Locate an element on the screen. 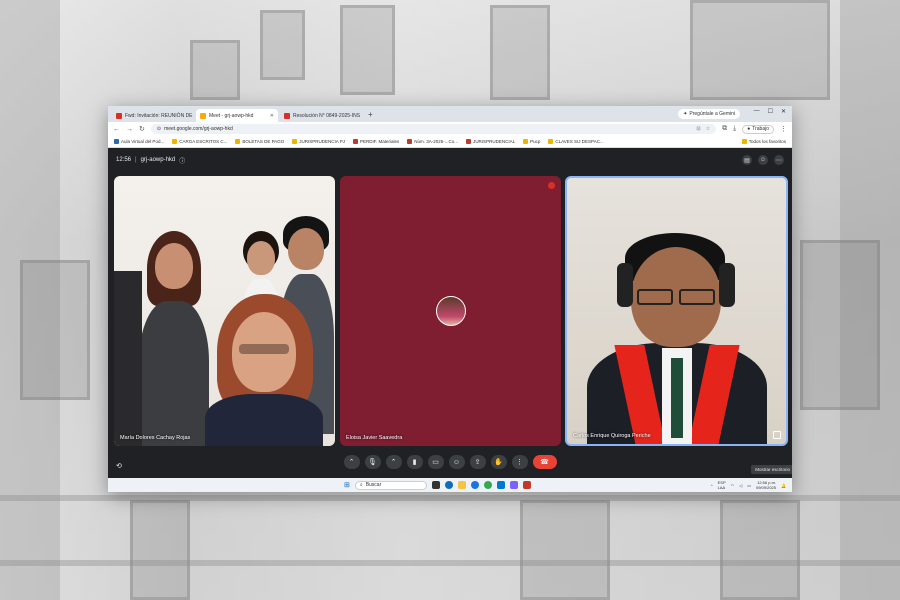  end-call-button: ☎ is located at coordinates (544, 462).